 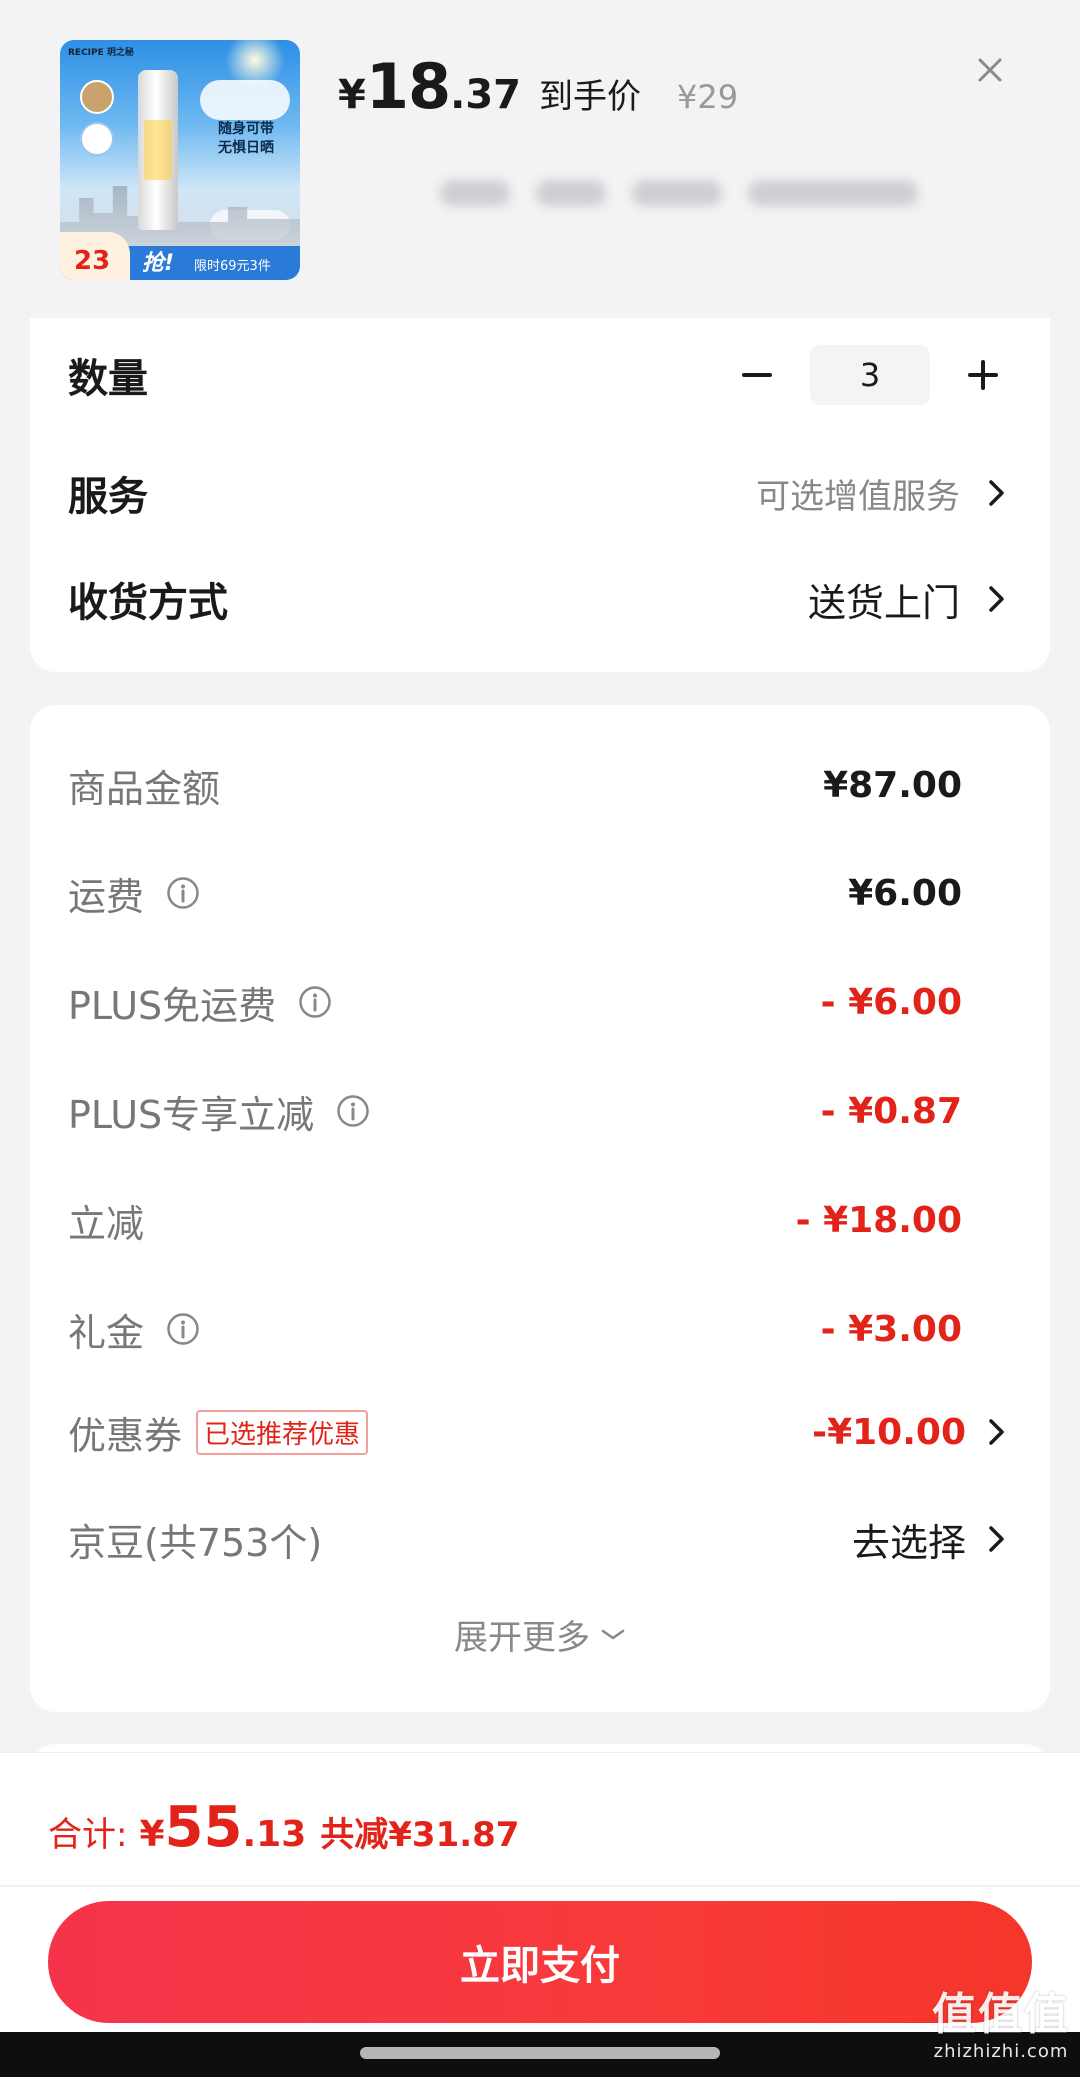 I want to click on price-decimal: .37, so click(x=485, y=95).